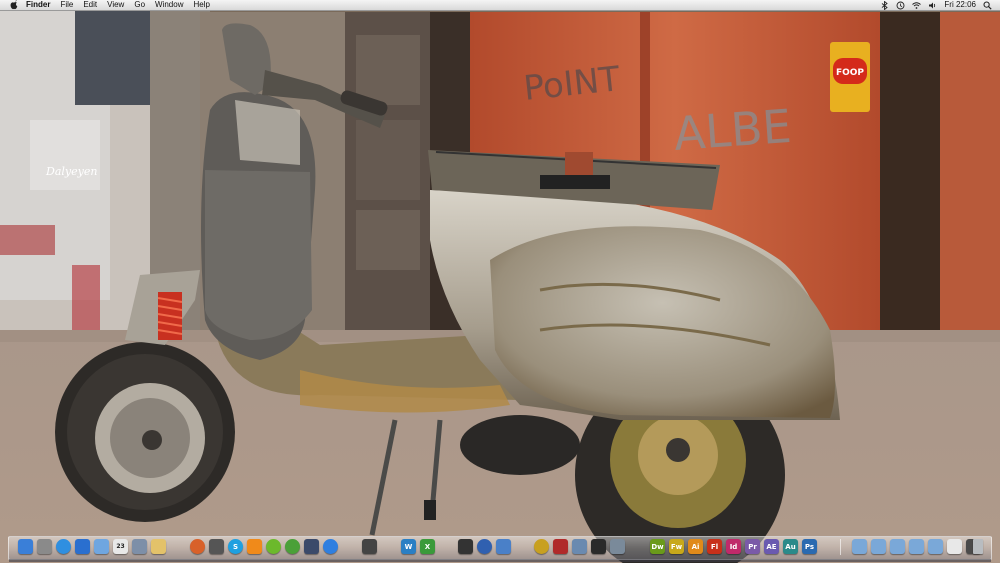 This screenshot has width=1000, height=563. What do you see at coordinates (369, 546) in the screenshot?
I see `terminal-icon` at bounding box center [369, 546].